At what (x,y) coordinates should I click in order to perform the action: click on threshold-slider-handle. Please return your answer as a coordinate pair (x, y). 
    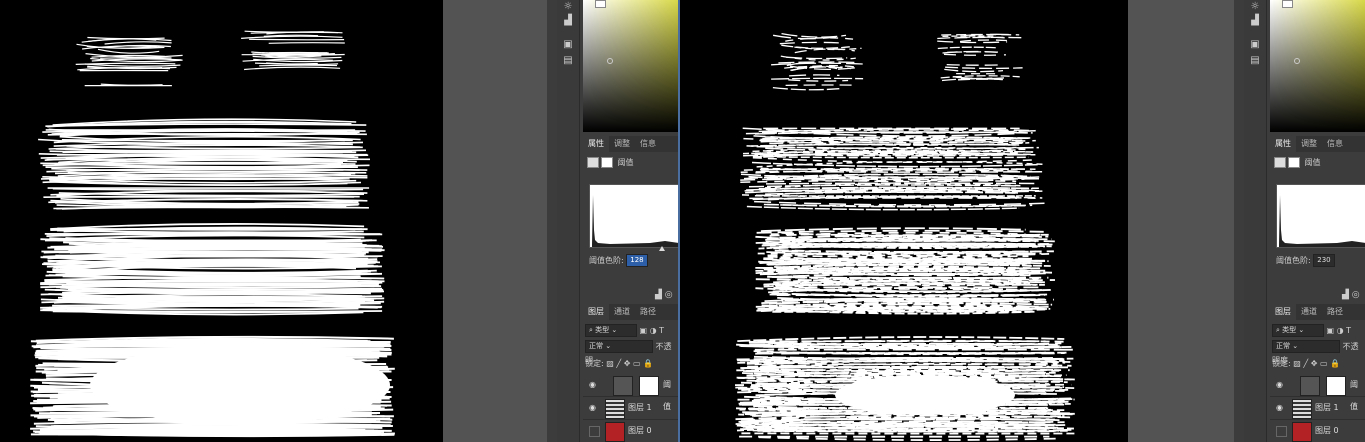
    Looking at the image, I should click on (662, 248).